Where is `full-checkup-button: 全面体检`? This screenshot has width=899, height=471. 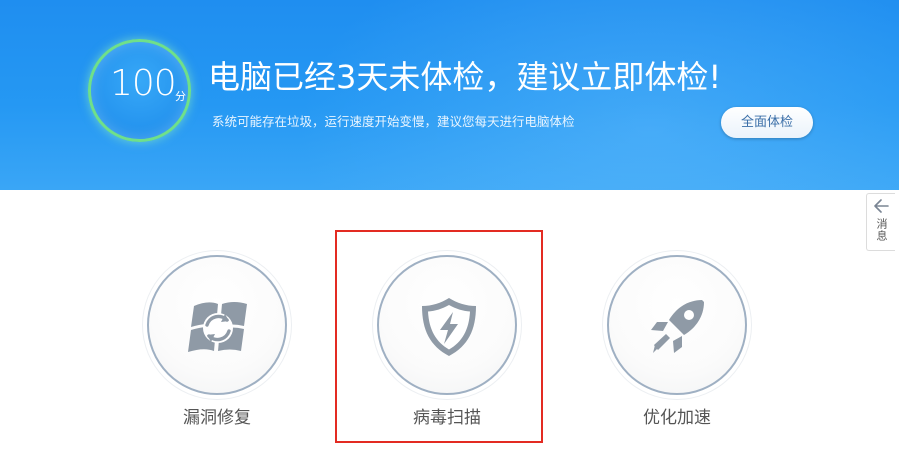 full-checkup-button: 全面体检 is located at coordinates (767, 122).